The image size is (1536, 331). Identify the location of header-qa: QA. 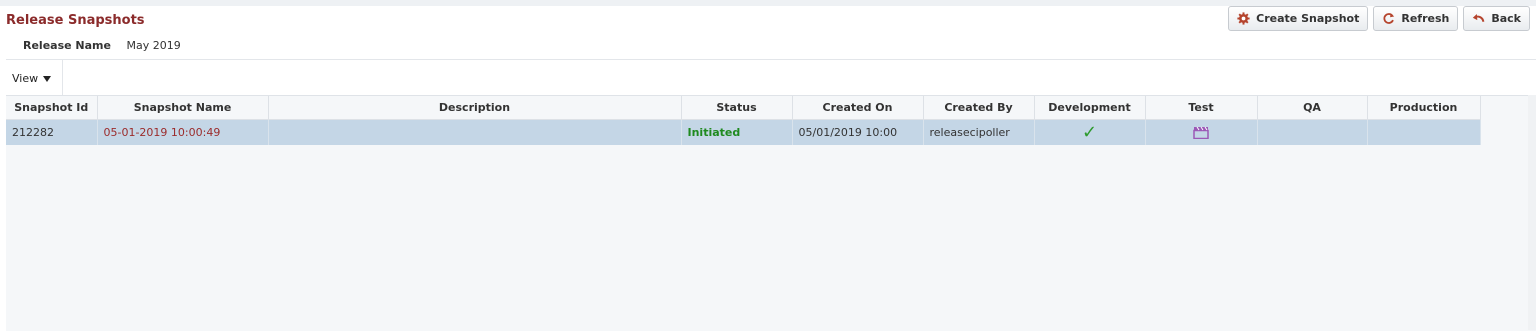
(1312, 108).